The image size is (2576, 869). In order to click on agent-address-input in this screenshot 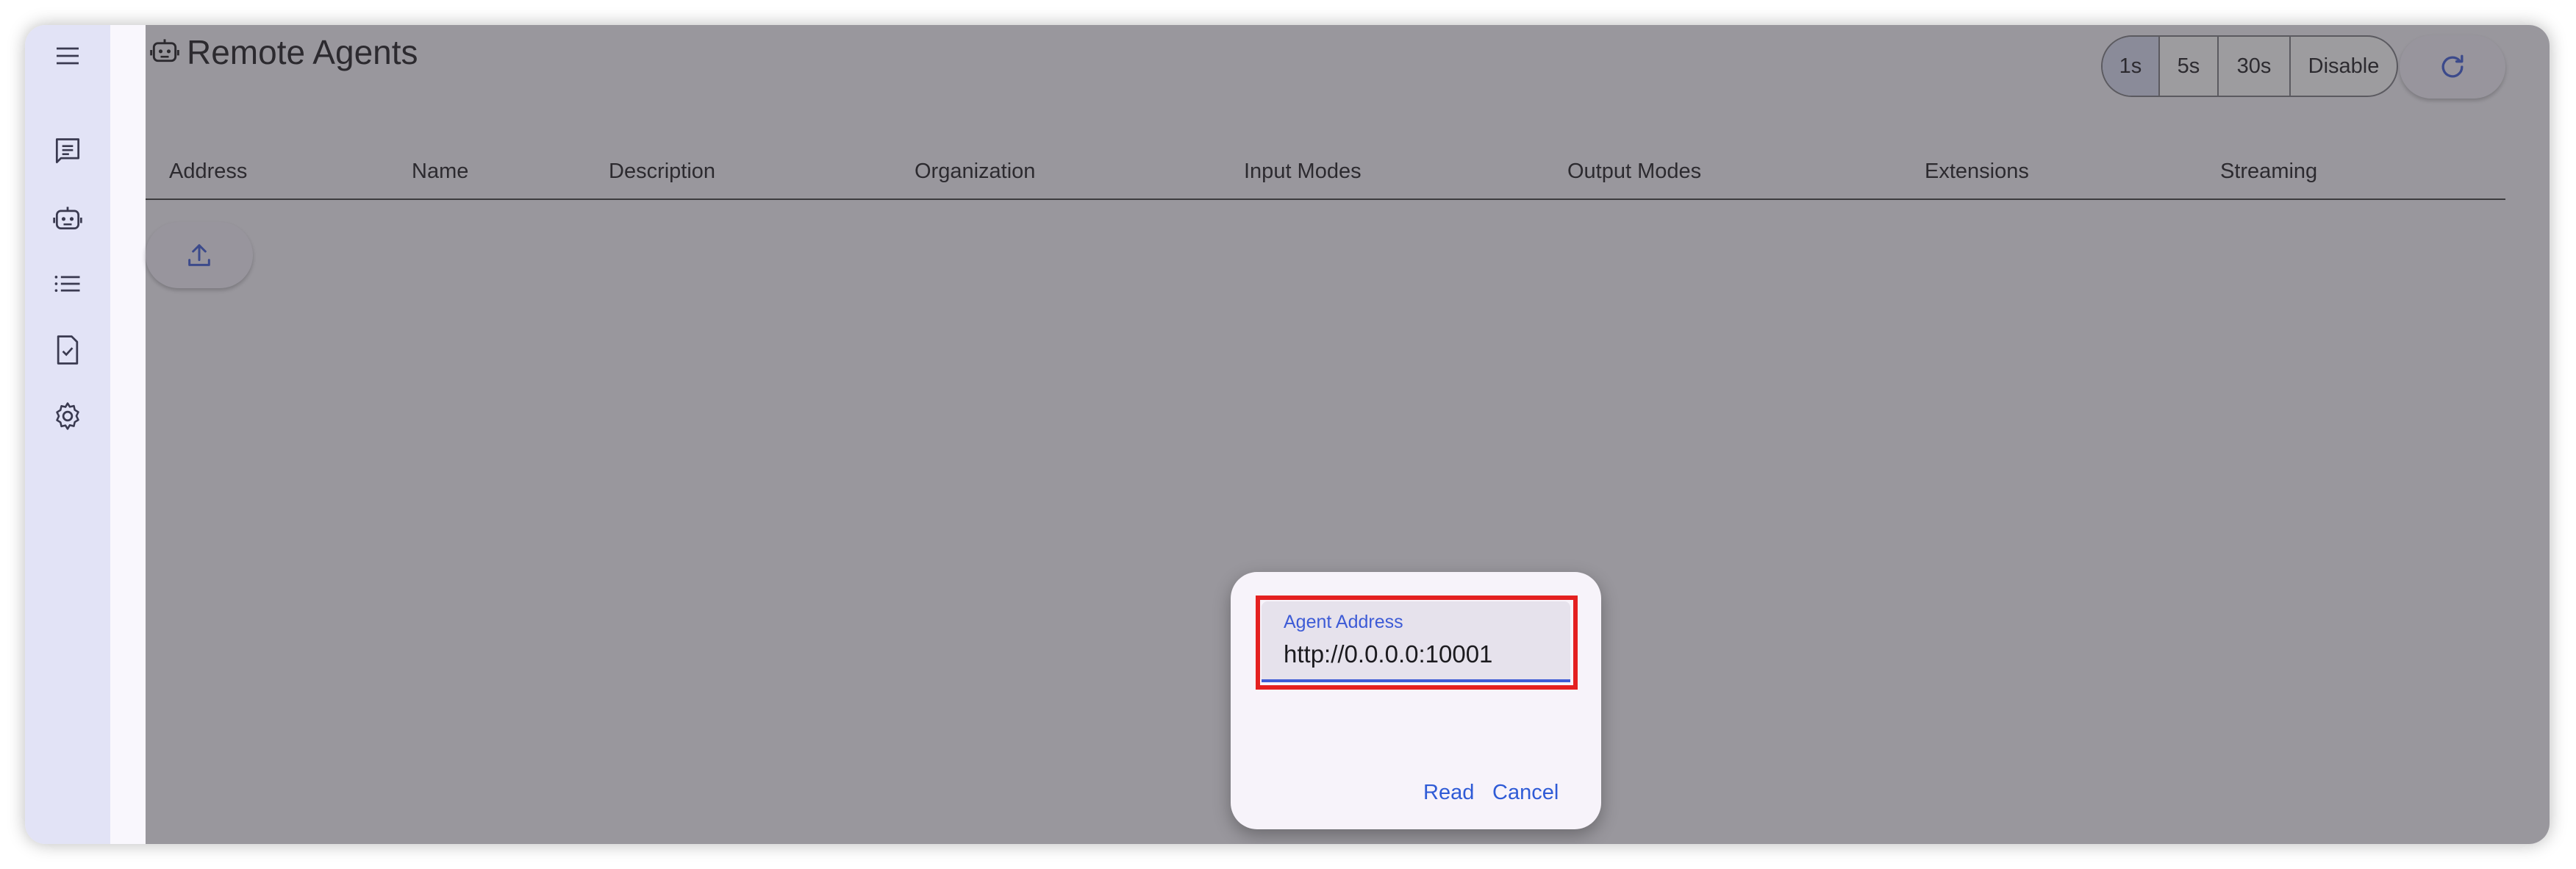, I will do `click(1420, 654)`.